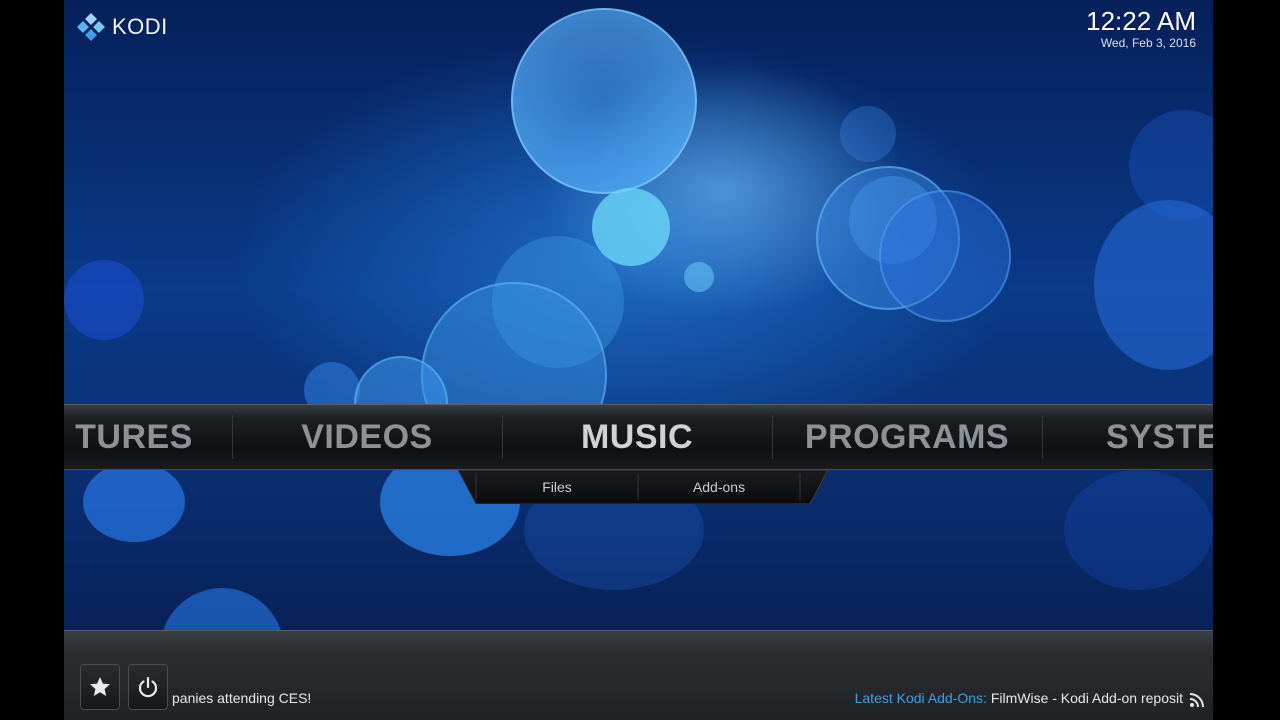 Image resolution: width=1280 pixels, height=720 pixels. What do you see at coordinates (1141, 21) in the screenshot?
I see `clock-time: 12:22 AM` at bounding box center [1141, 21].